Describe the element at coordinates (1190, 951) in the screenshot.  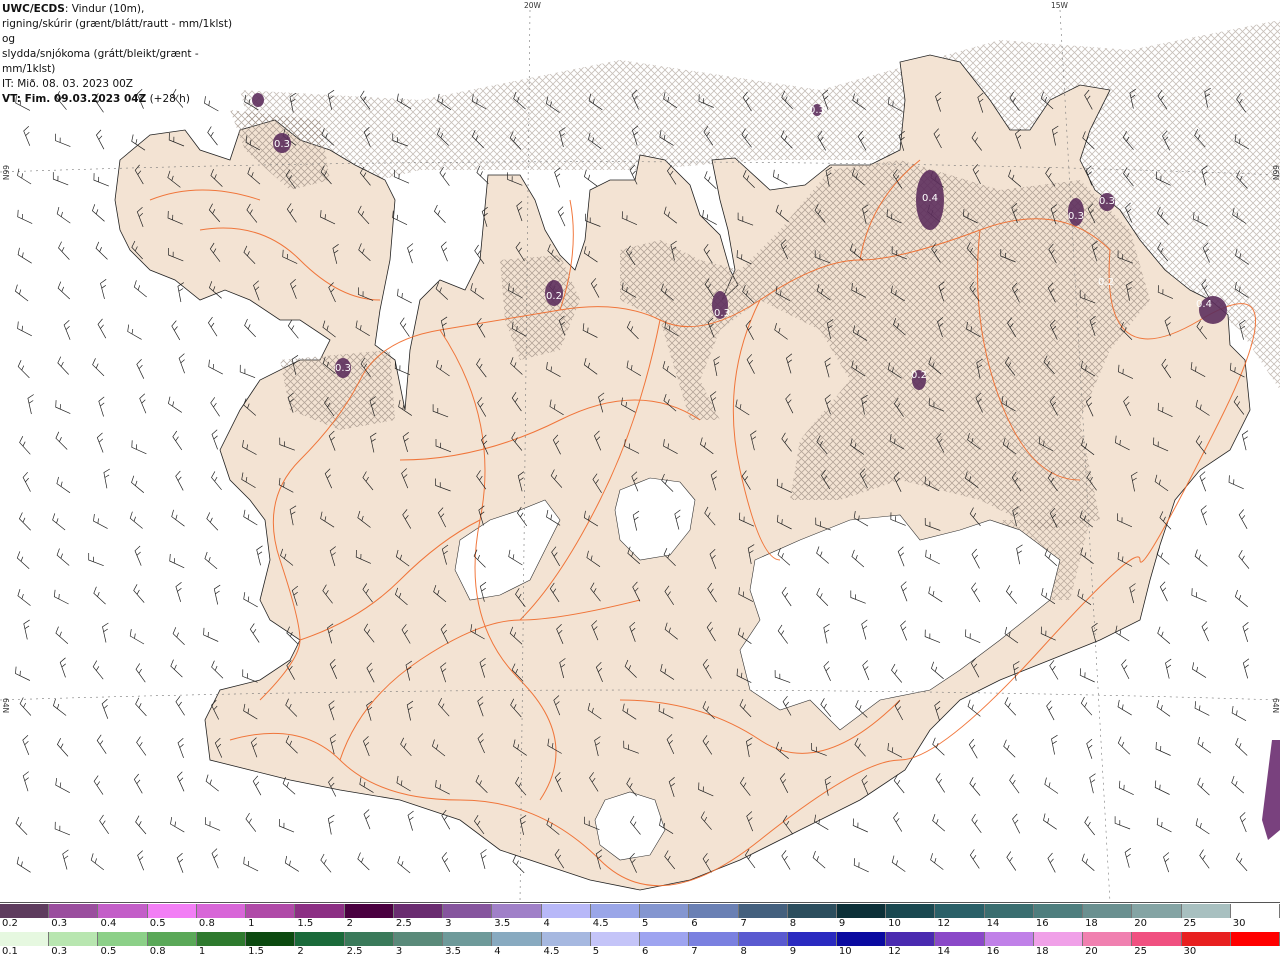
I see `rain-scale-label: 30` at that location.